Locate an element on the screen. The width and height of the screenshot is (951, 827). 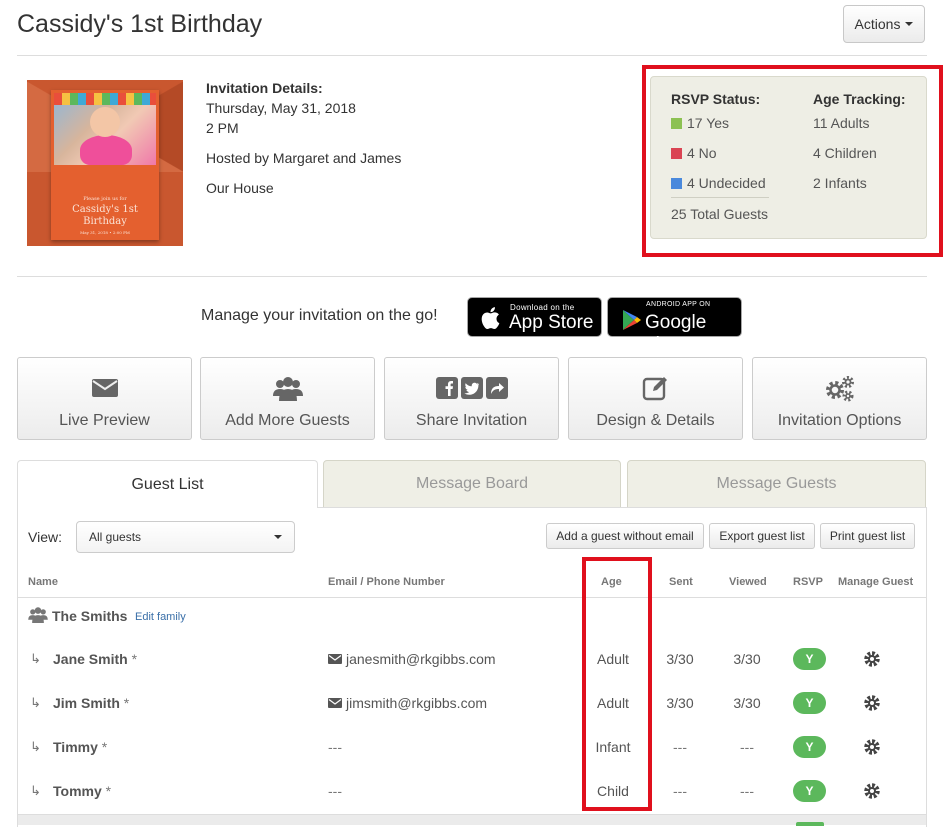
column-header-name: Name is located at coordinates (43, 582).